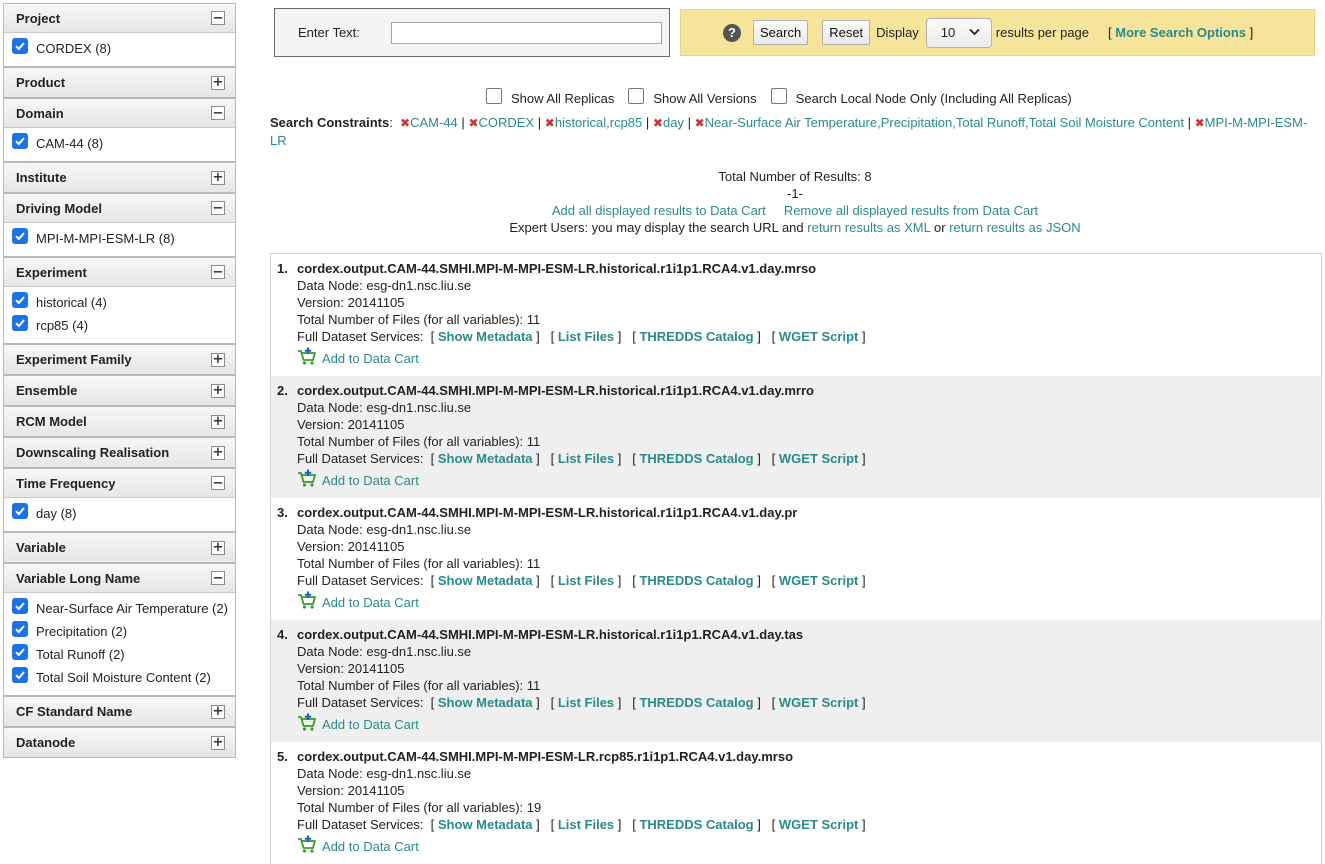 The height and width of the screenshot is (864, 1325). What do you see at coordinates (846, 32) in the screenshot?
I see `reset-button: Reset` at bounding box center [846, 32].